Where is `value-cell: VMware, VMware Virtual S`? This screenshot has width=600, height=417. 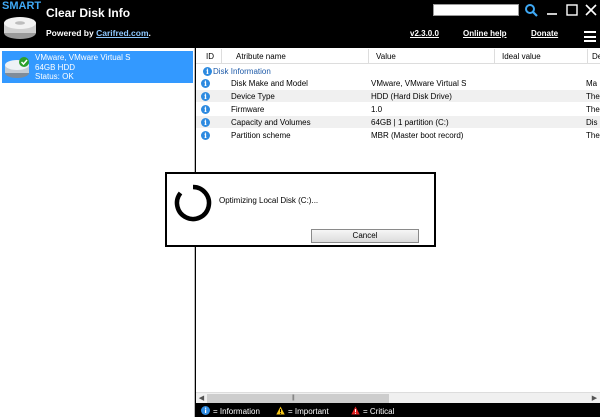
value-cell: VMware, VMware Virtual S is located at coordinates (419, 83).